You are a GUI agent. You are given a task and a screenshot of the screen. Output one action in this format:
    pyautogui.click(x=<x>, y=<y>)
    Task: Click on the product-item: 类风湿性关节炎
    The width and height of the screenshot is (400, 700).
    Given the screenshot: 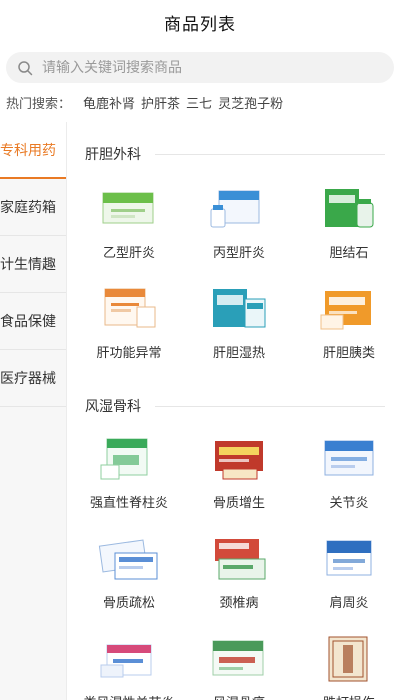 What is the action you would take?
    pyautogui.click(x=129, y=667)
    